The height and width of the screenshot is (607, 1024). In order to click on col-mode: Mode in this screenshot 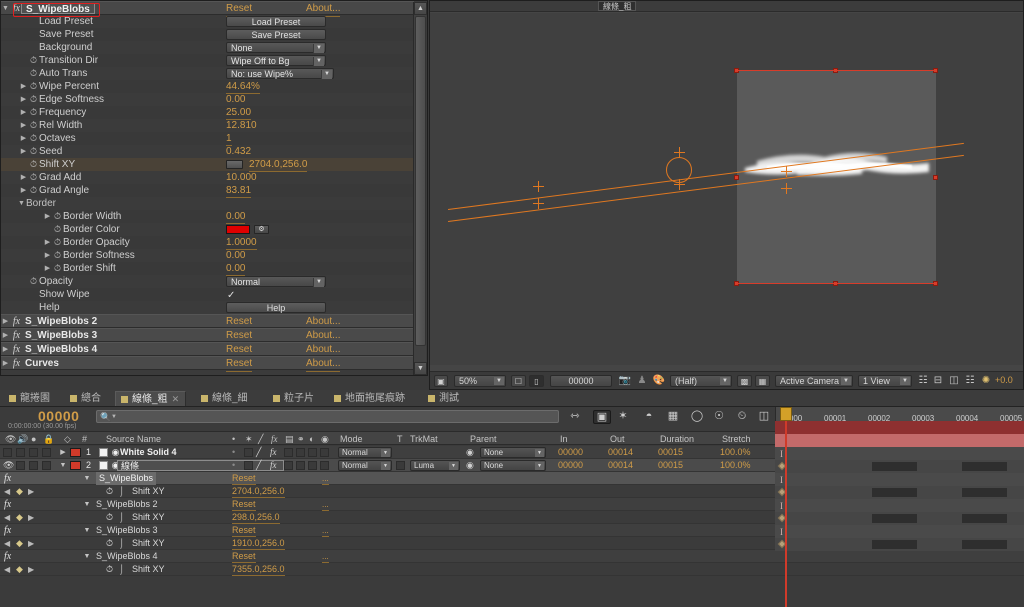, I will do `click(351, 439)`.